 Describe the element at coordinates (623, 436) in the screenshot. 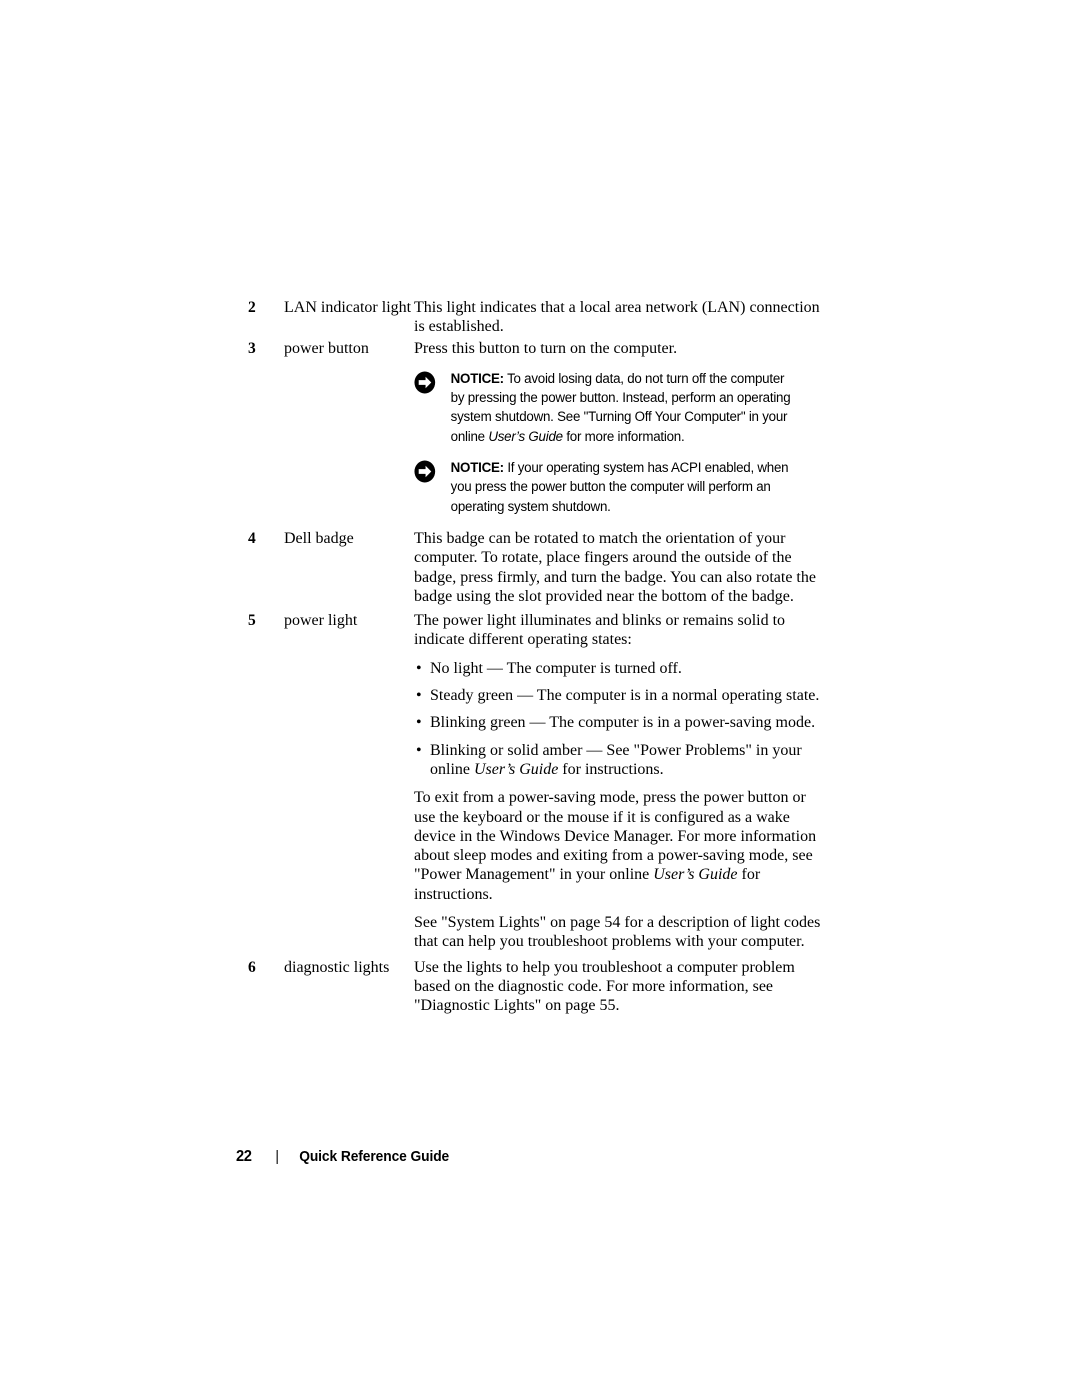

I see `notice-text-after: for more information.` at that location.